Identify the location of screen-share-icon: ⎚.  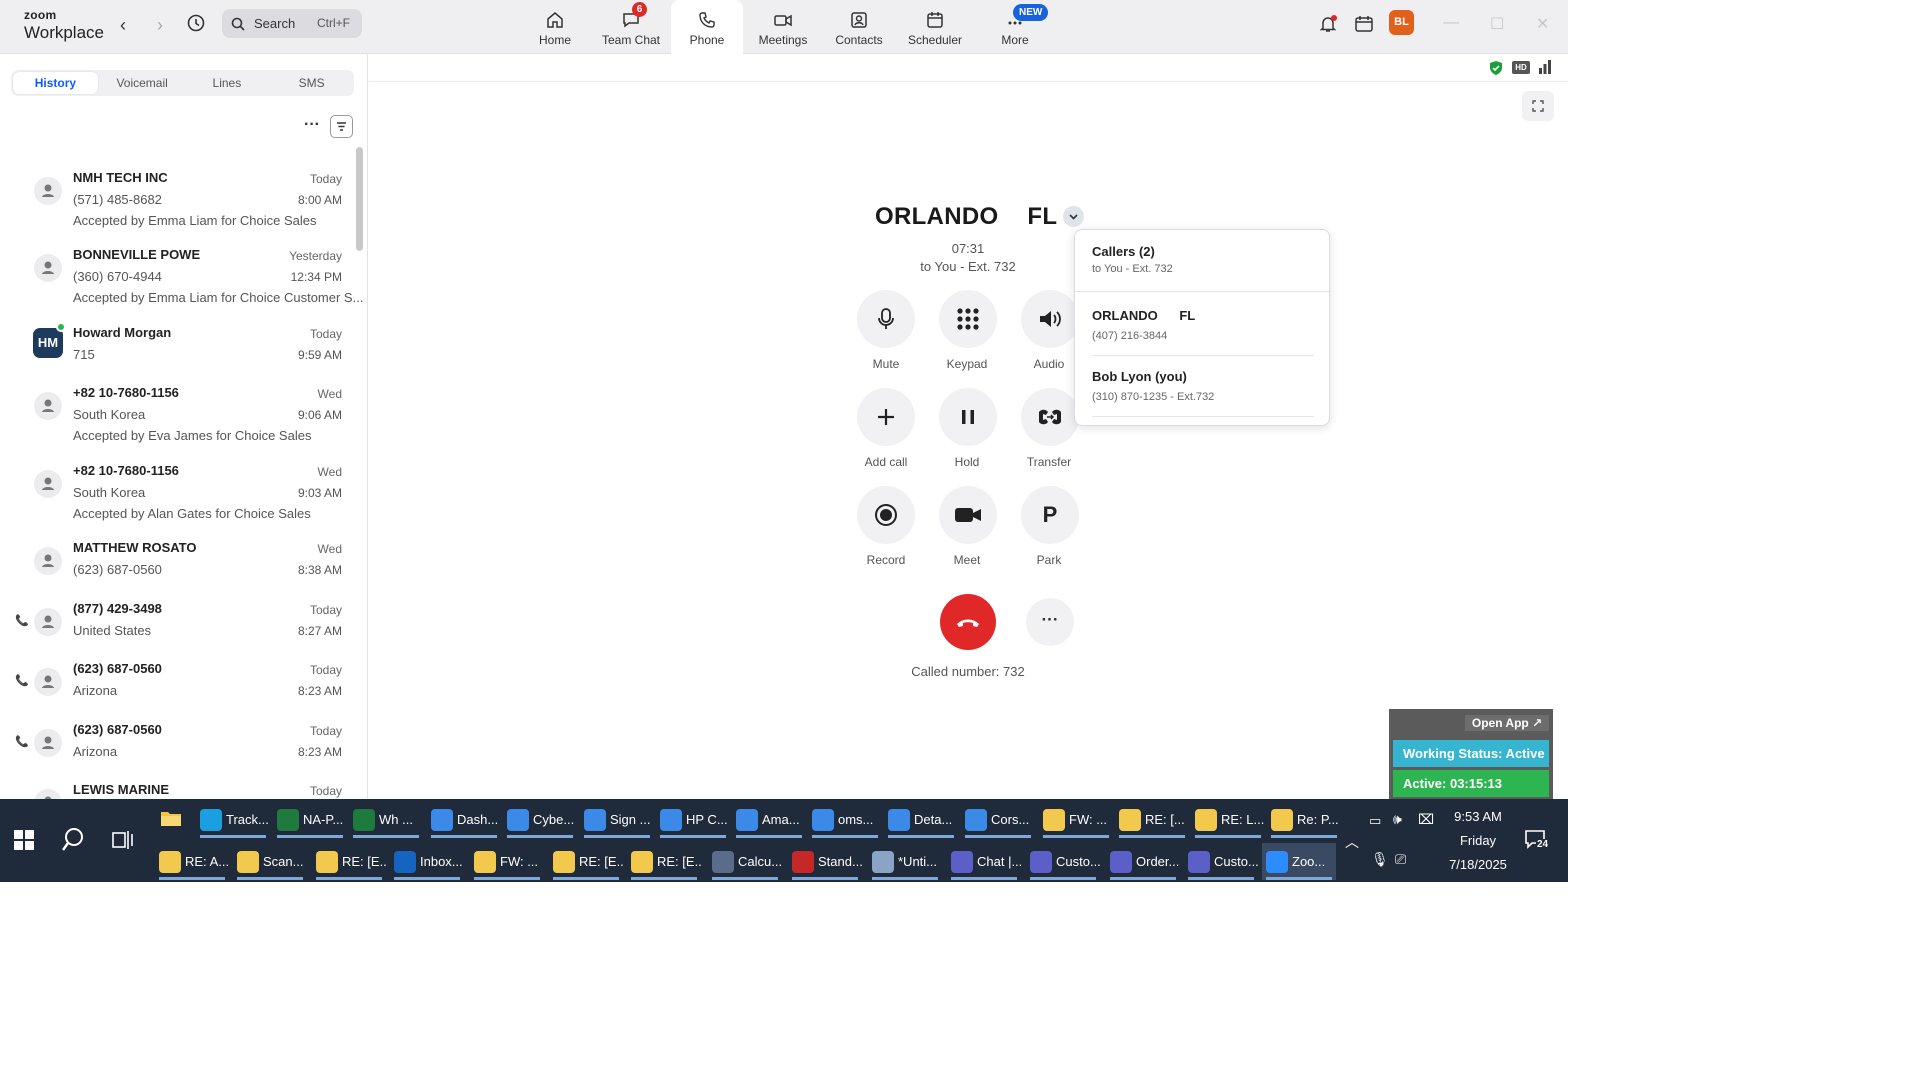
(1400, 859).